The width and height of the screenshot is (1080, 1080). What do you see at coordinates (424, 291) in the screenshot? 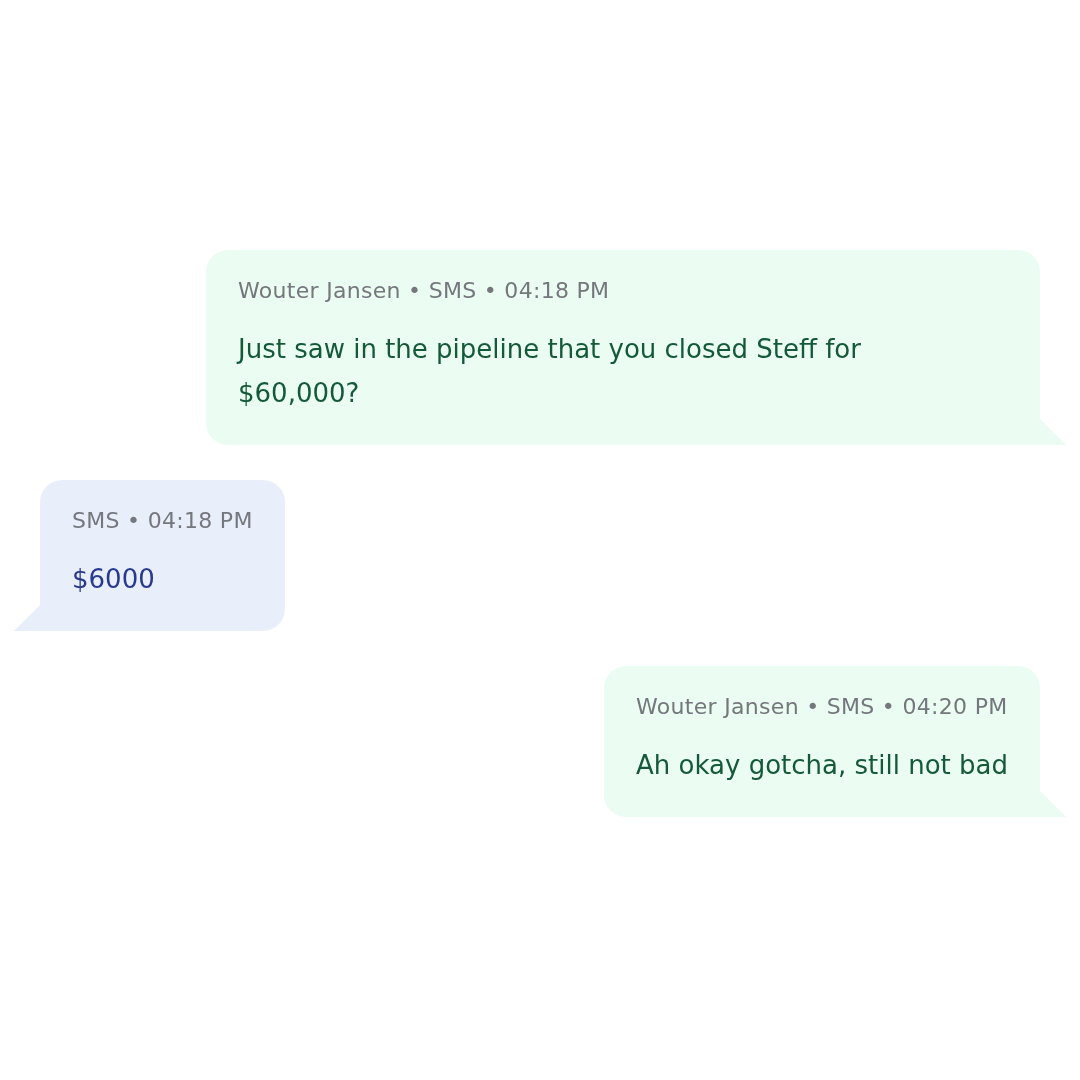
I see `message-meta: Wouter Jansen • SMS • 04:18 PM` at bounding box center [424, 291].